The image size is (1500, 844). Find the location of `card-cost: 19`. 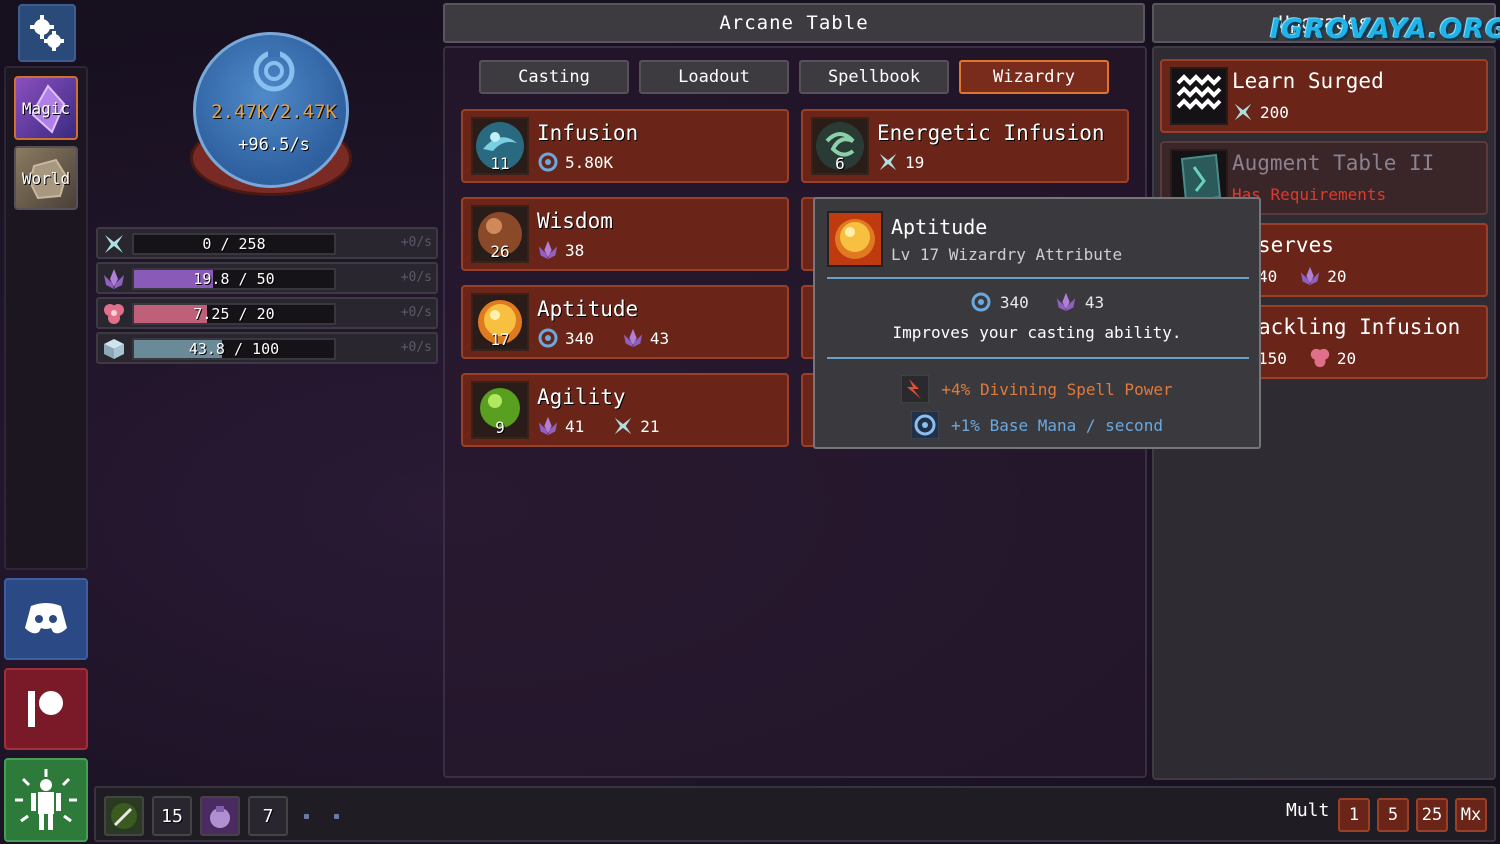

card-cost: 19 is located at coordinates (900, 162).